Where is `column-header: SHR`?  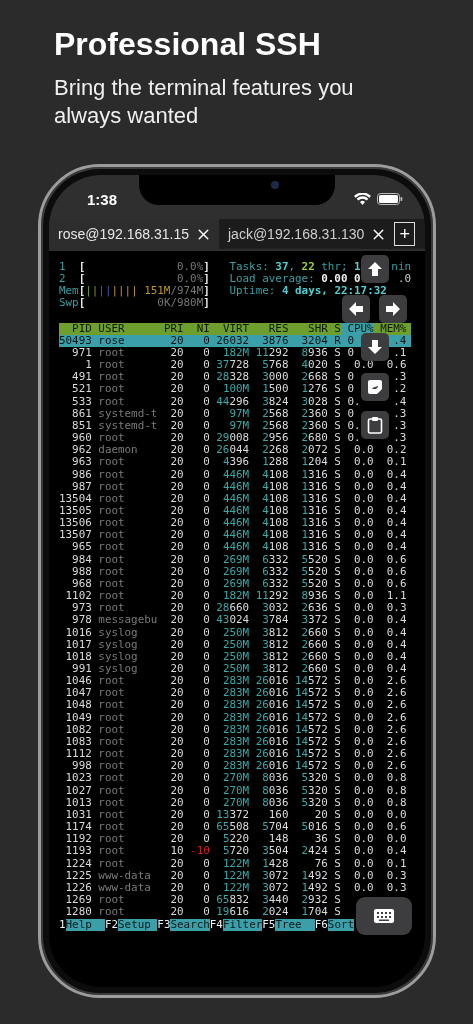
column-header: SHR is located at coordinates (308, 328).